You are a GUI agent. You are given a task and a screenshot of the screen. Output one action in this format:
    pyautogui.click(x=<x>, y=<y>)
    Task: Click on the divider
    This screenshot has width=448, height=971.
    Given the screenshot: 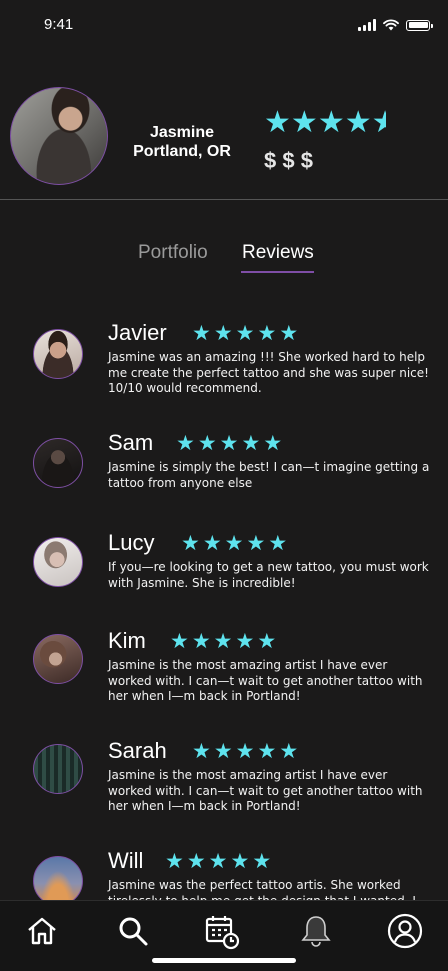 What is the action you would take?
    pyautogui.click(x=224, y=199)
    